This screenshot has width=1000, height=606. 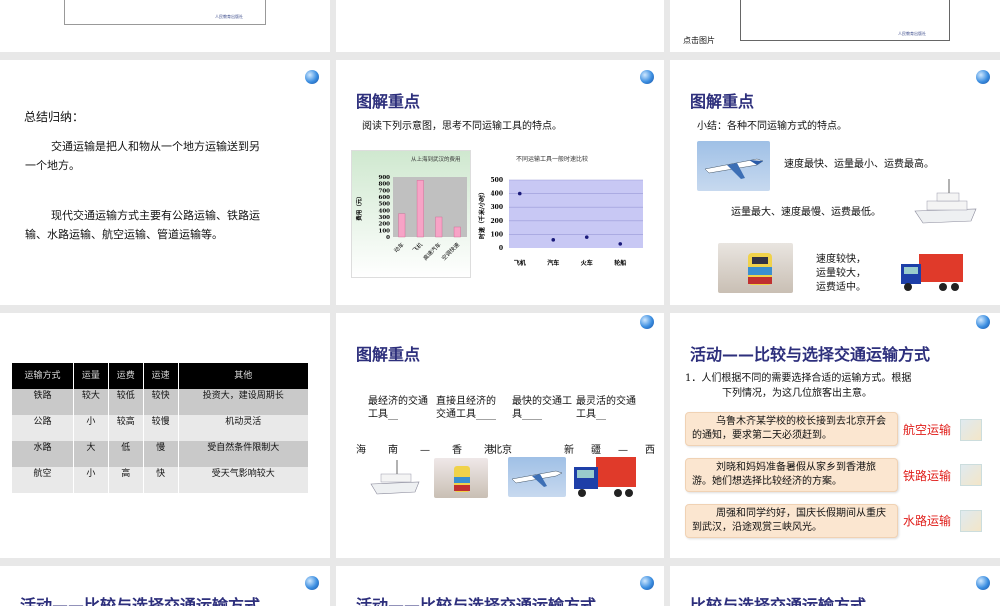 I want to click on slide-image-frame, so click(x=165, y=12).